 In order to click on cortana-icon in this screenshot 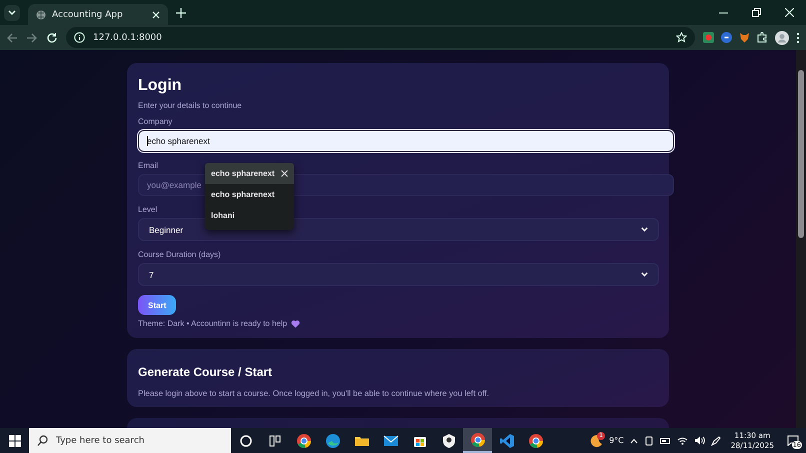, I will do `click(246, 440)`.